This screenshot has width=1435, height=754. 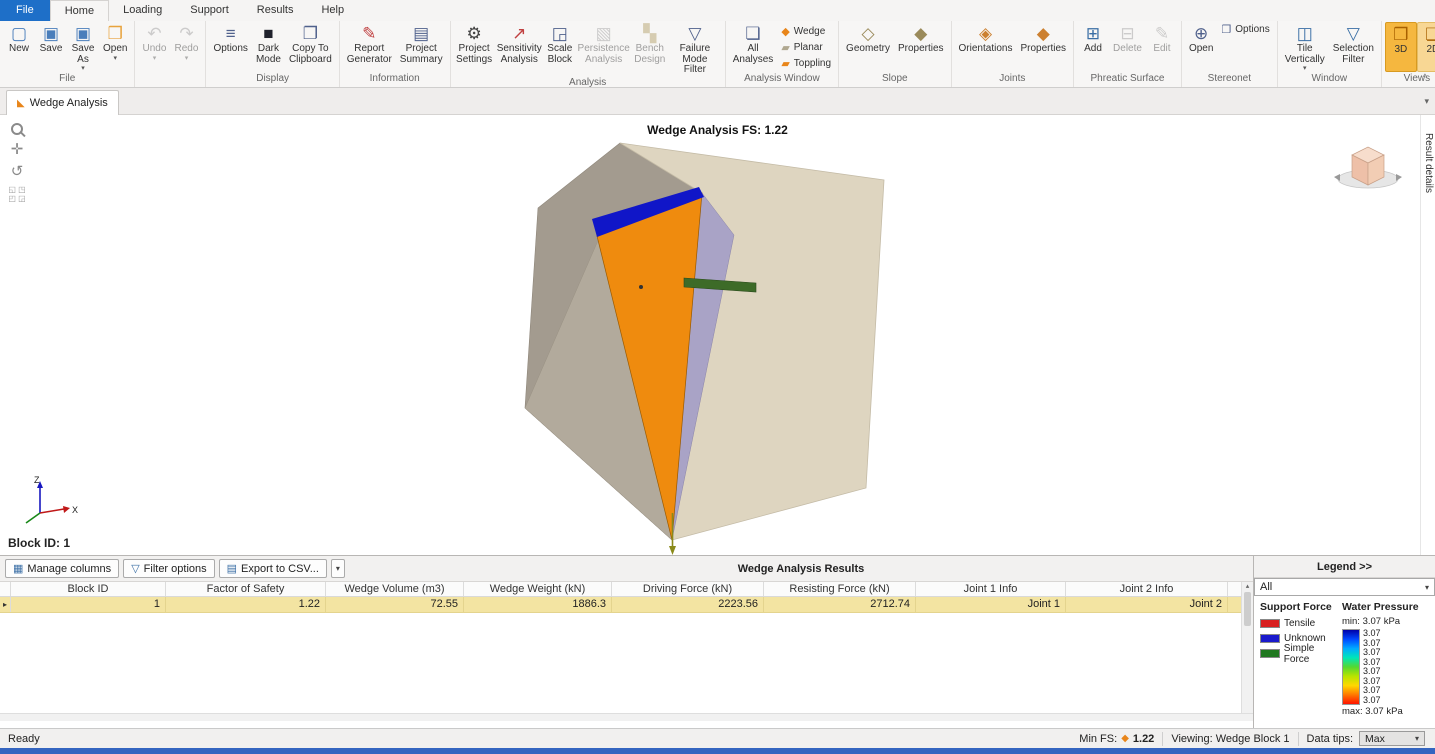 What do you see at coordinates (1428, 163) in the screenshot?
I see `result-details-label: Result details` at bounding box center [1428, 163].